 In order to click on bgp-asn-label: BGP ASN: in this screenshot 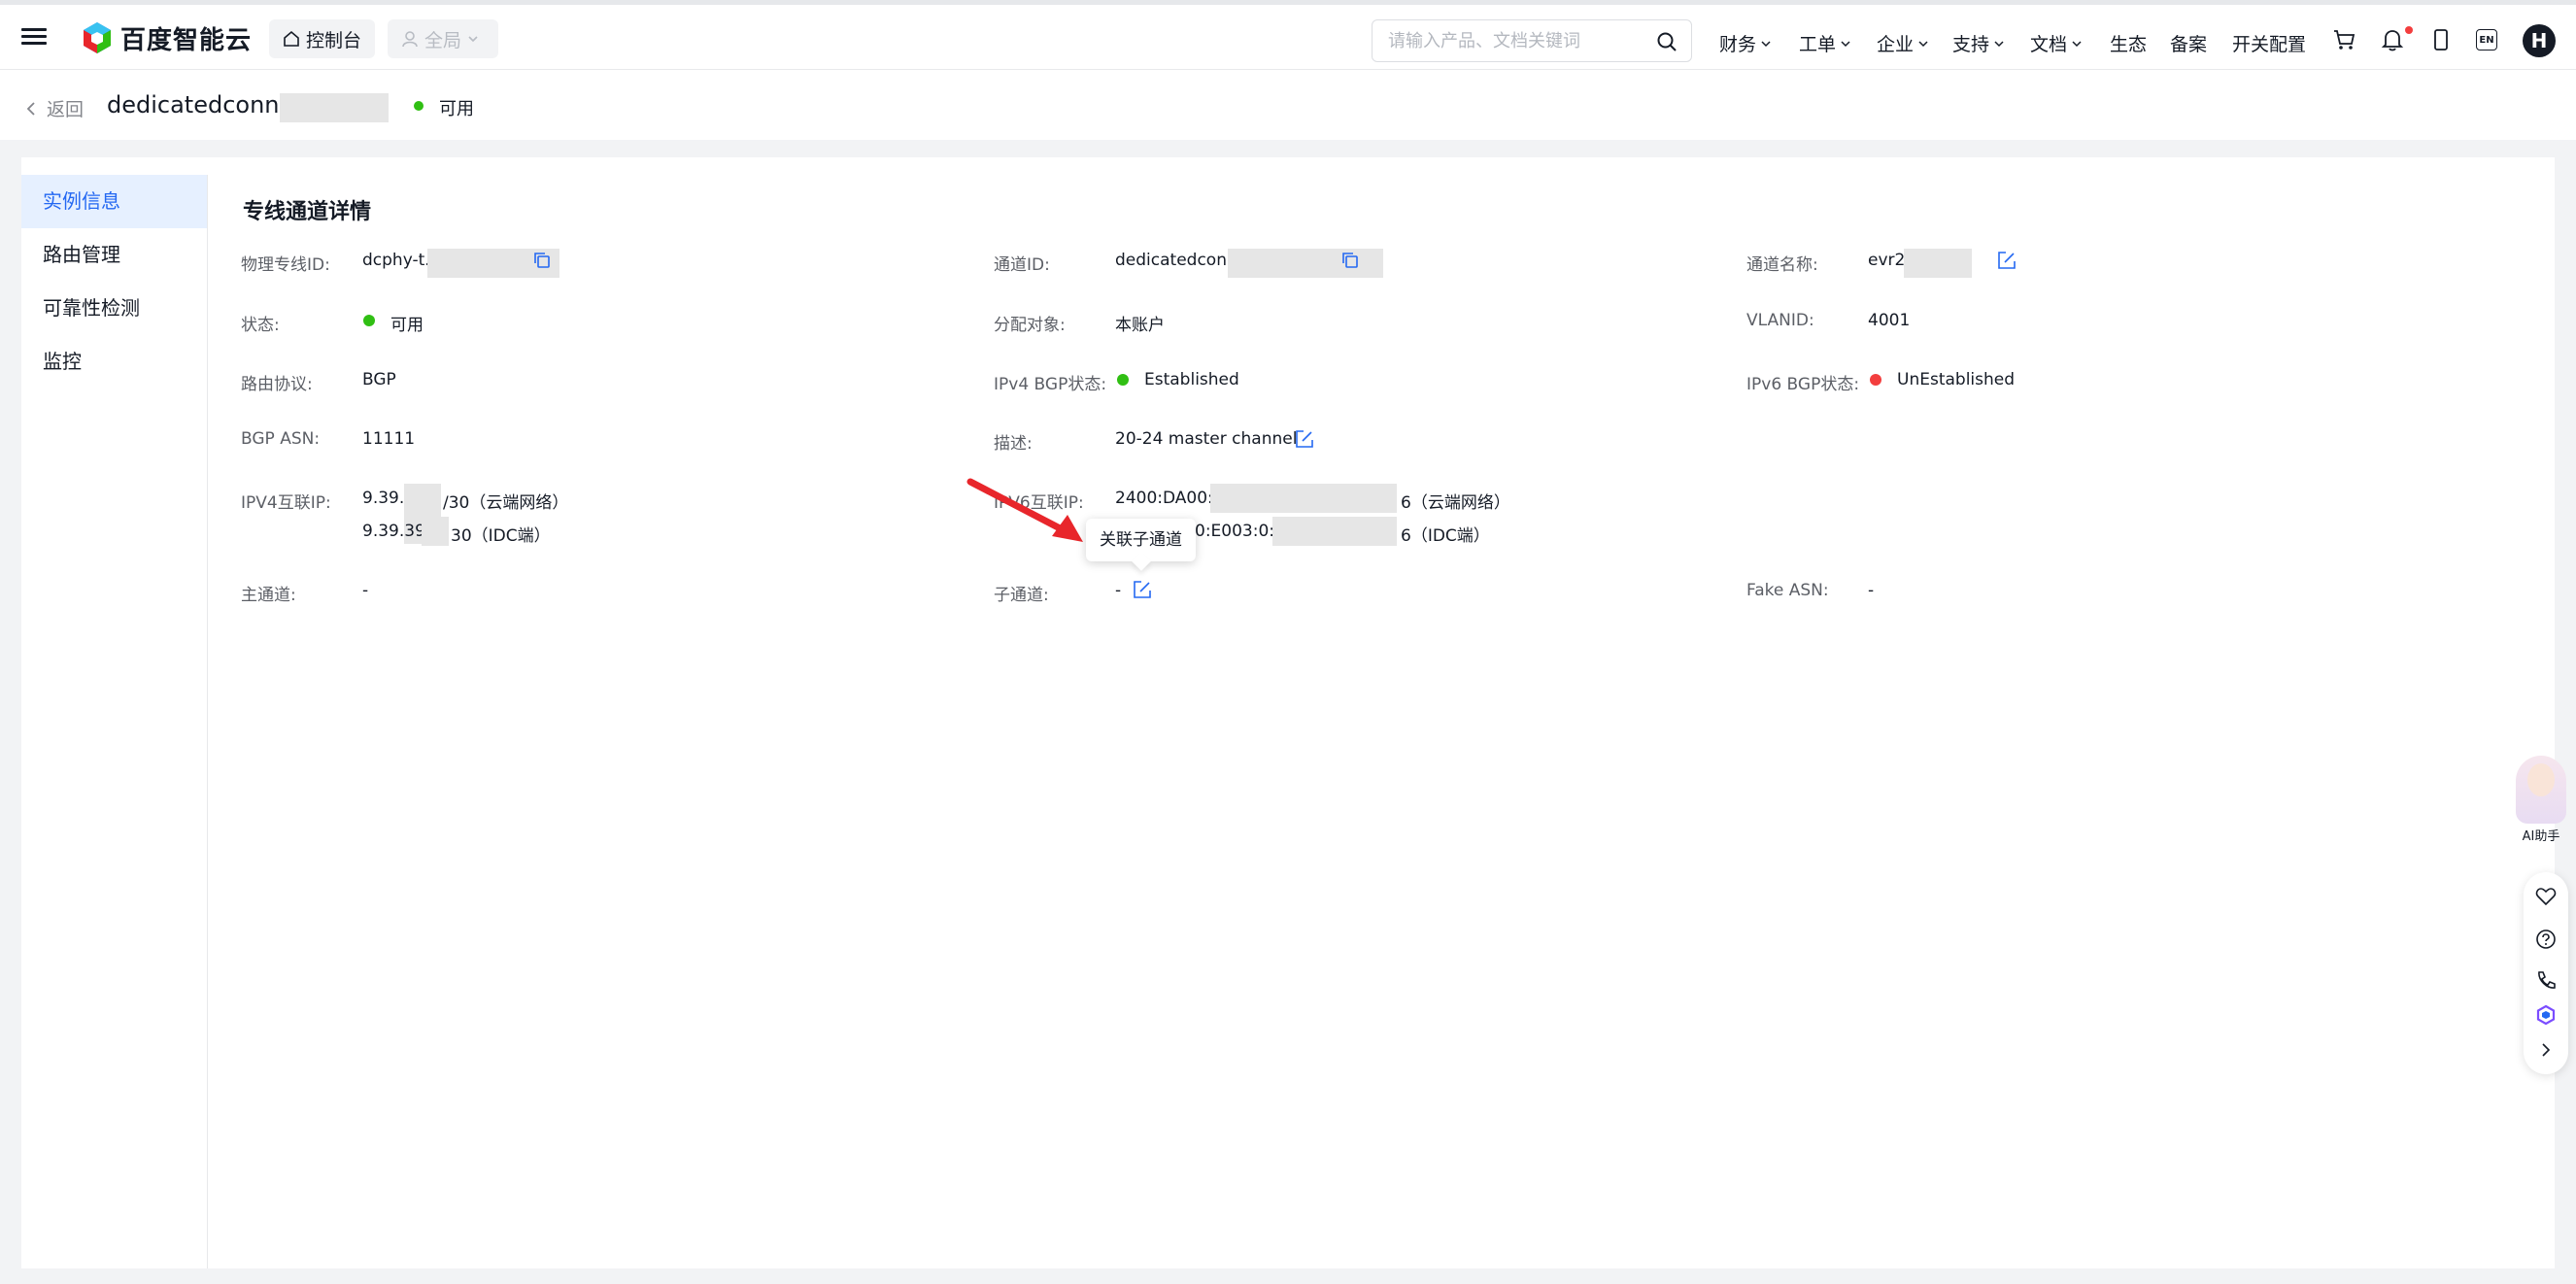, I will do `click(281, 439)`.